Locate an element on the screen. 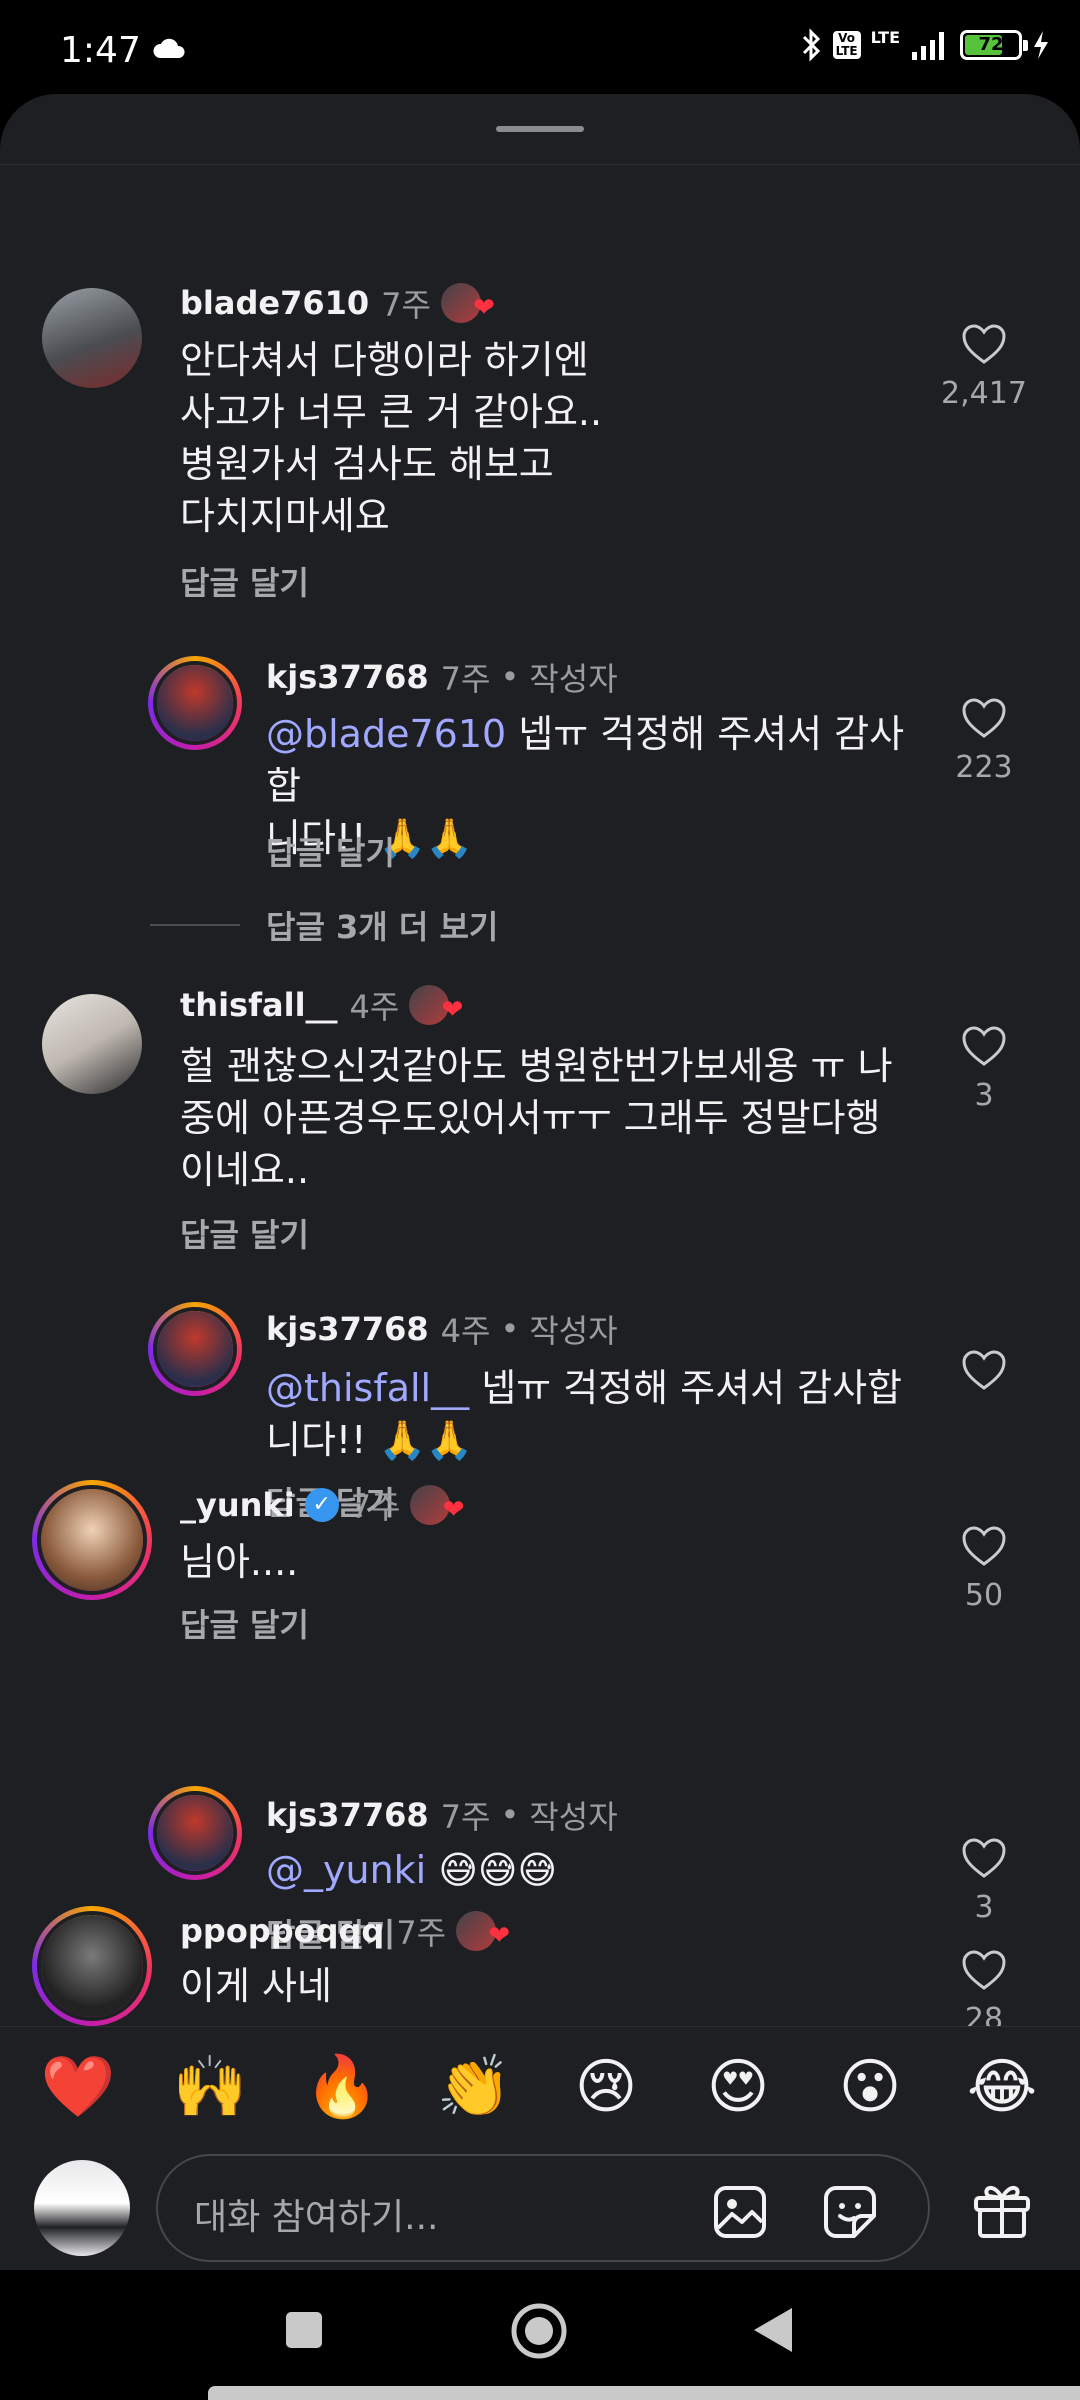 Image resolution: width=1080 pixels, height=2400 pixels. back-icon is located at coordinates (773, 2330).